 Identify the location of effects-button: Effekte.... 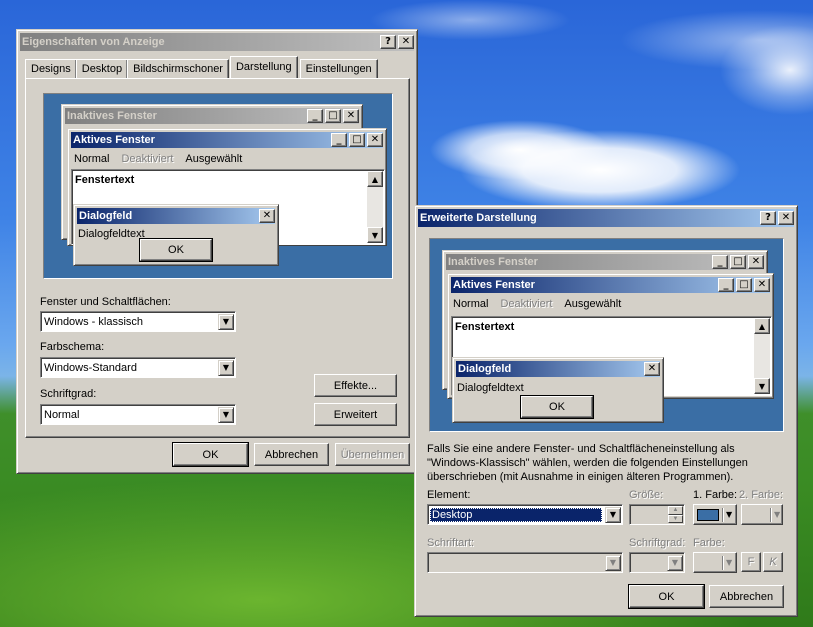
(355, 385).